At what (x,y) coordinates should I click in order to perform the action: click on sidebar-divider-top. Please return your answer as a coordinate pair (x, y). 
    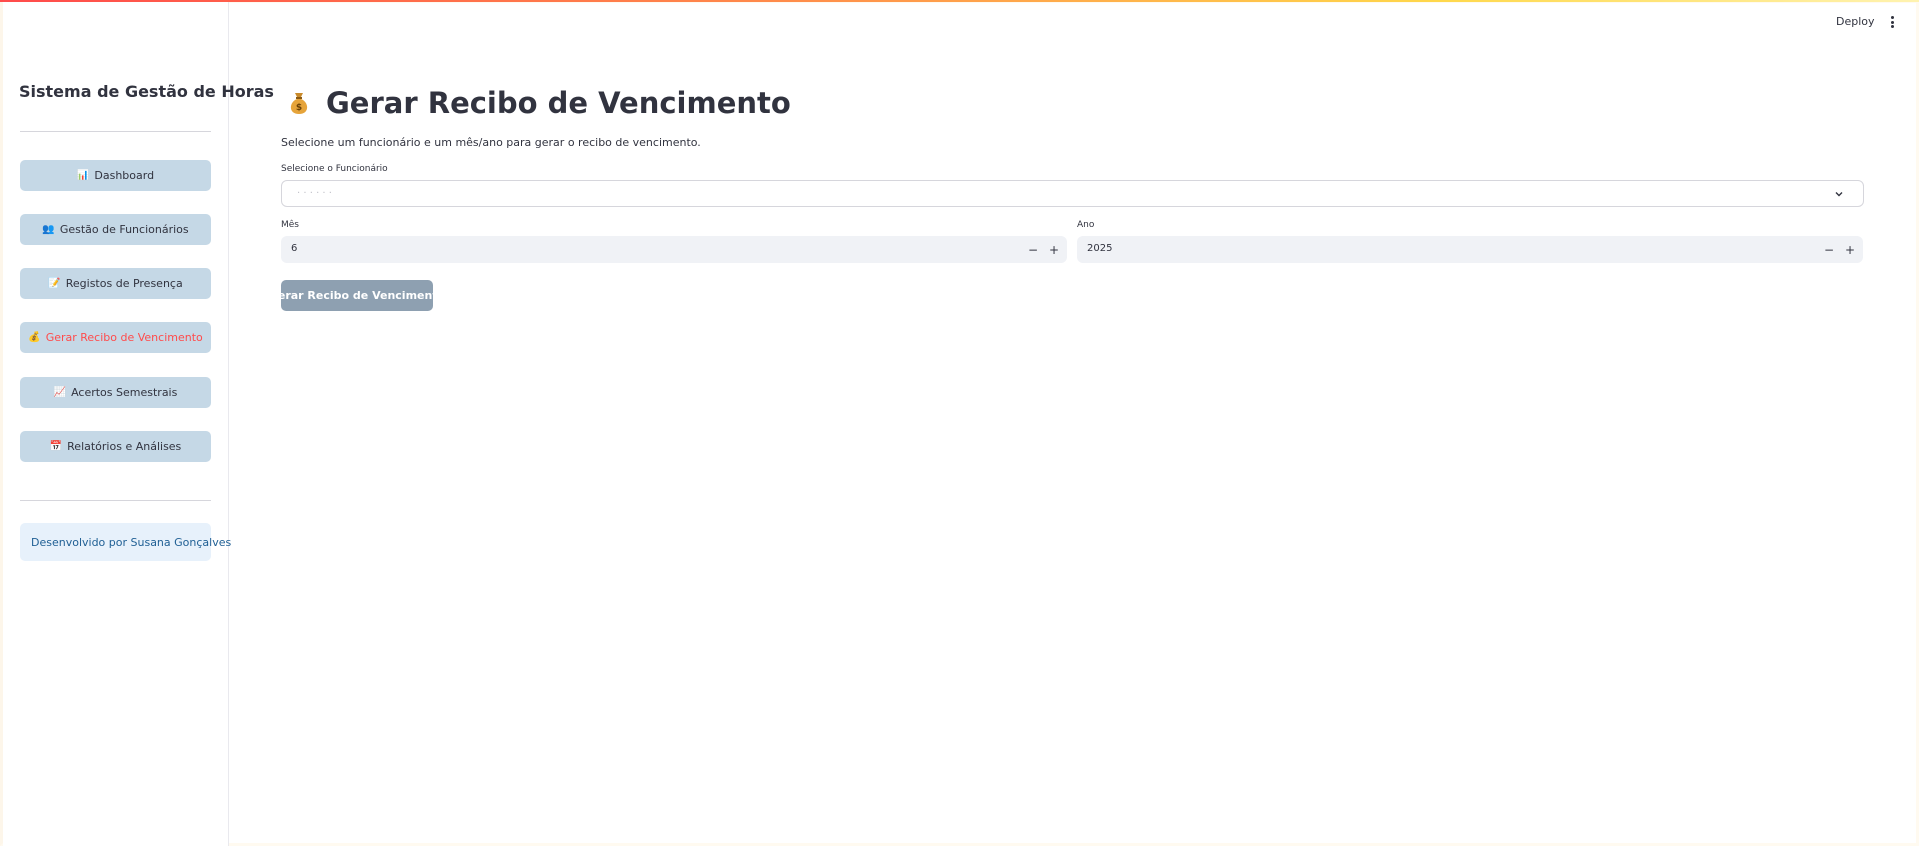
    Looking at the image, I should click on (115, 131).